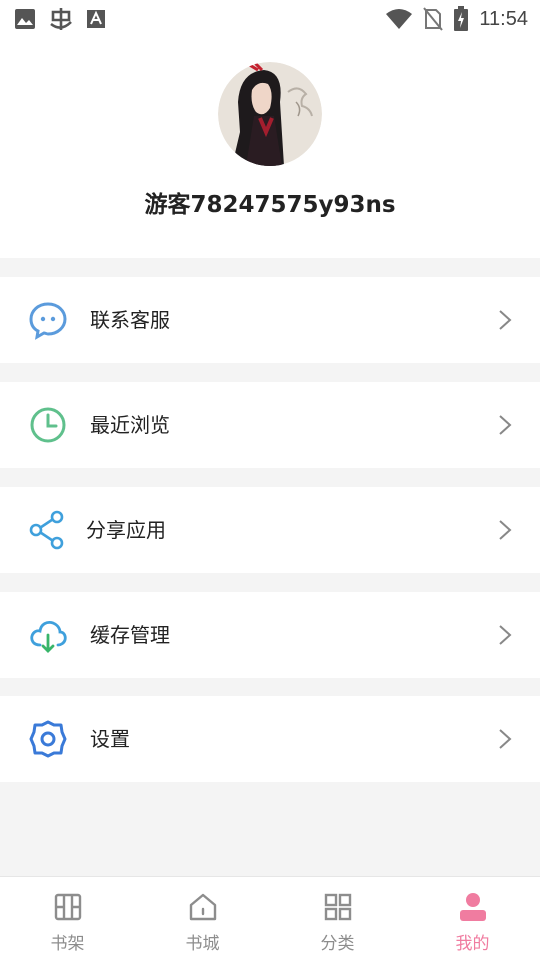 The image size is (540, 961). What do you see at coordinates (96, 19) in the screenshot?
I see `font-icon` at bounding box center [96, 19].